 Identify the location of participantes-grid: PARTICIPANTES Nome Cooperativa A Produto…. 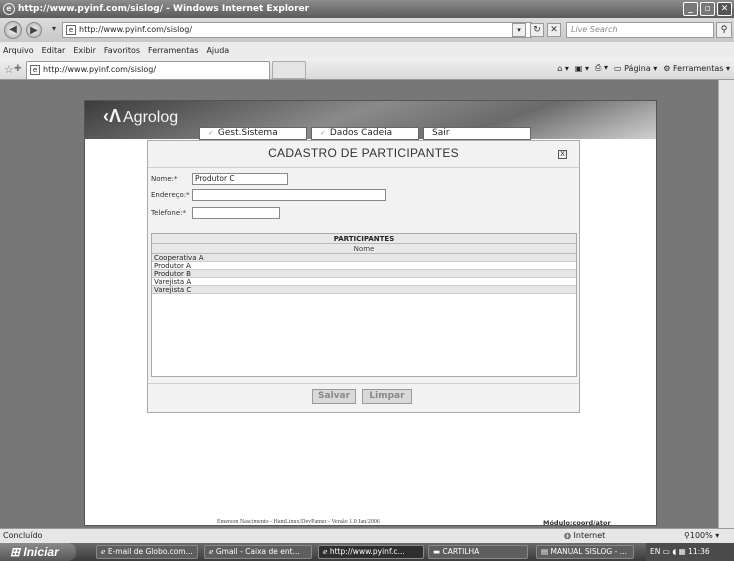
(364, 305).